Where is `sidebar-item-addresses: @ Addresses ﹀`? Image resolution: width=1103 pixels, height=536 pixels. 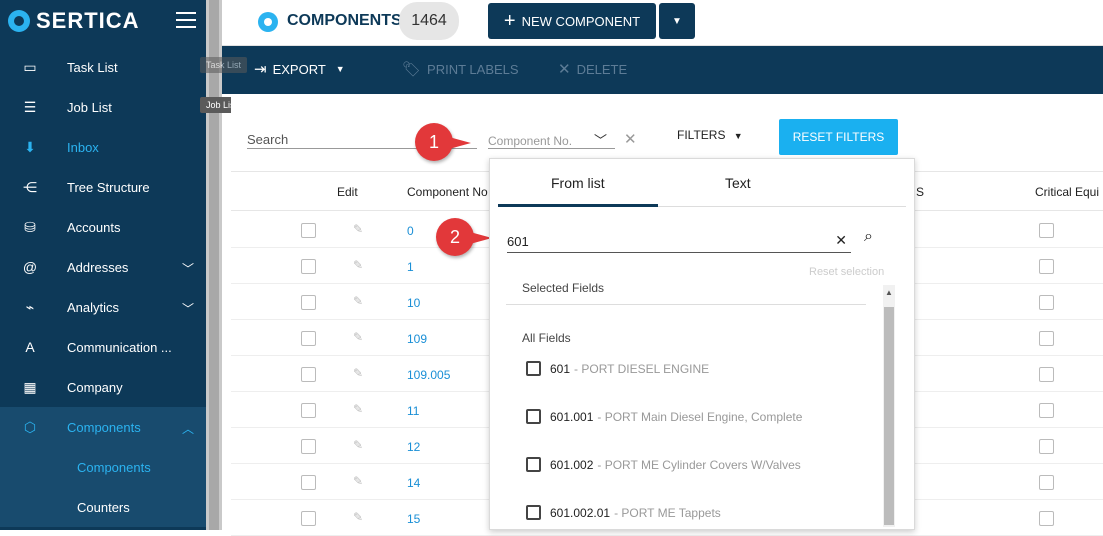
sidebar-item-addresses: @ Addresses ﹀ is located at coordinates (103, 267).